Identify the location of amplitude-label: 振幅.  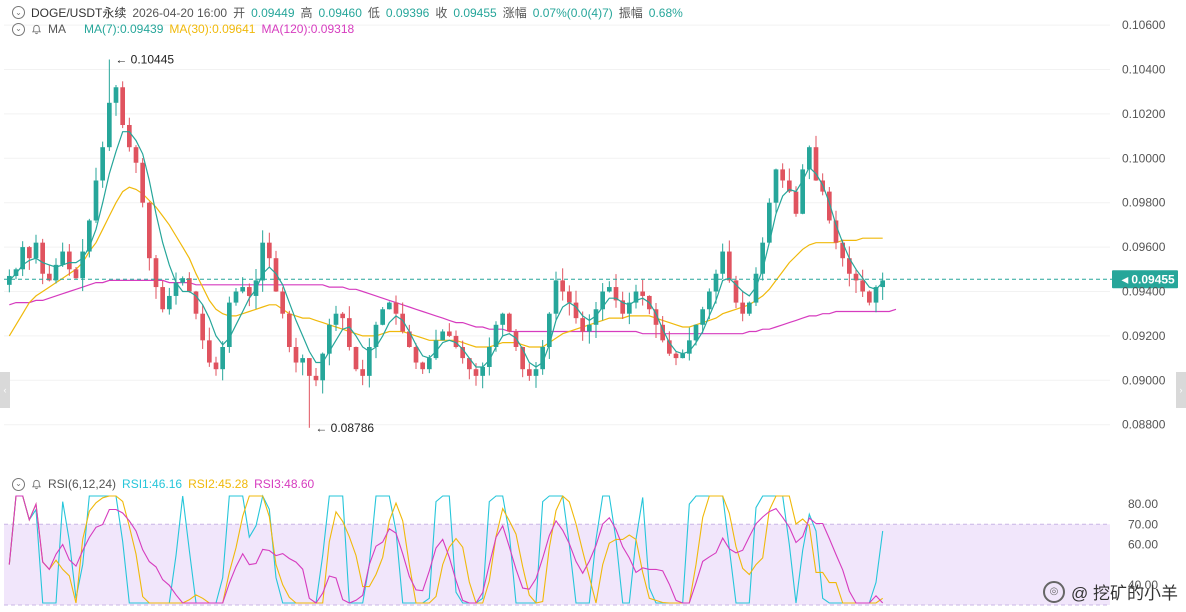
(630, 13).